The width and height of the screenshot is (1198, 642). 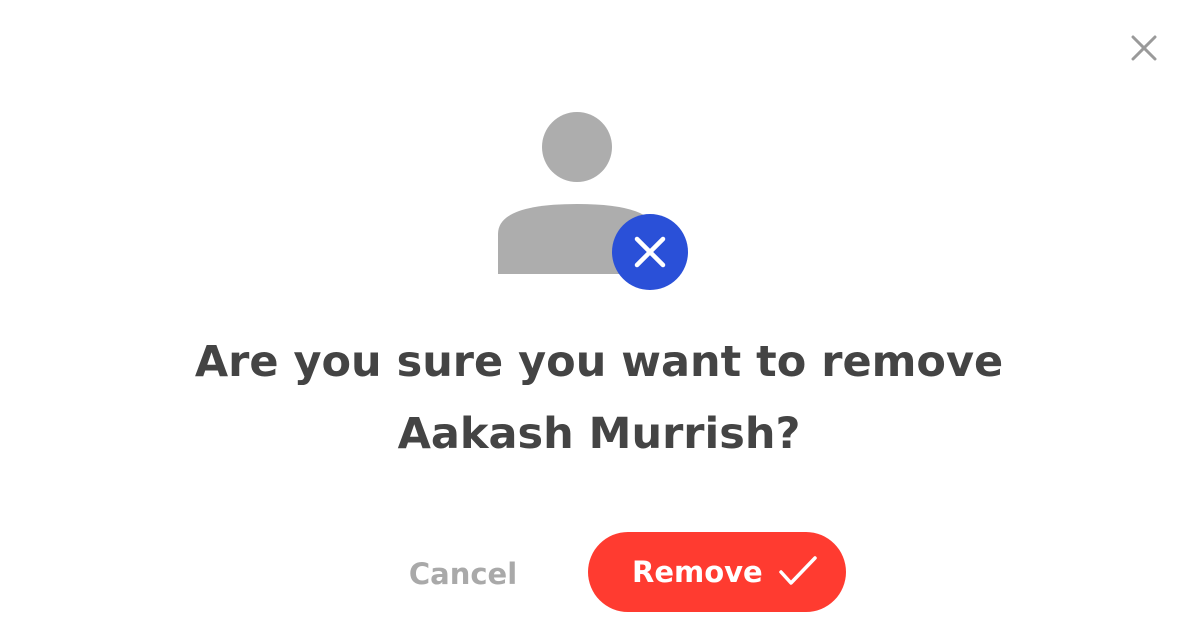 I want to click on close-button, so click(x=1144, y=48).